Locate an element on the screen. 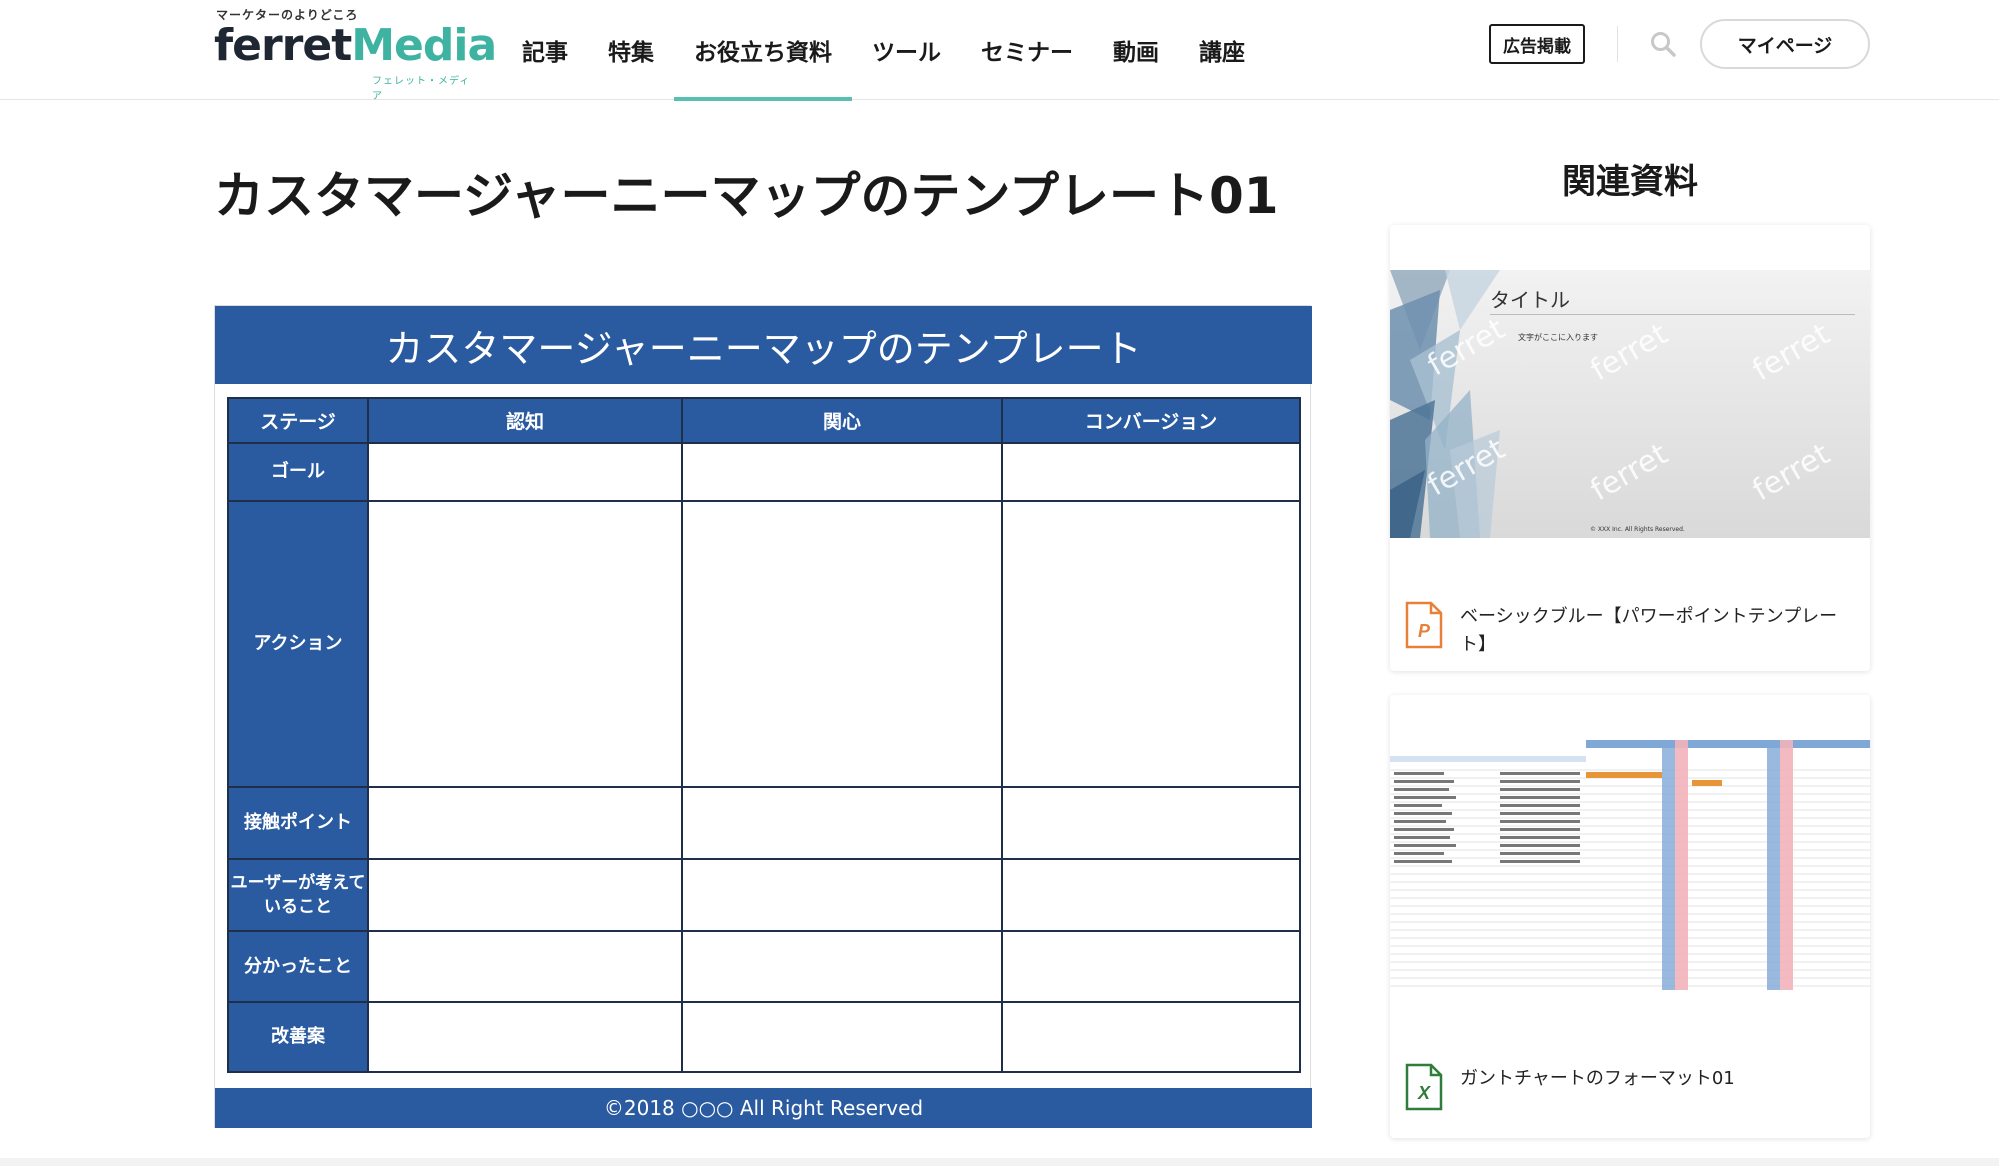 Image resolution: width=1999 pixels, height=1166 pixels. nav-item-resources: お役立ち資料 is located at coordinates (763, 50).